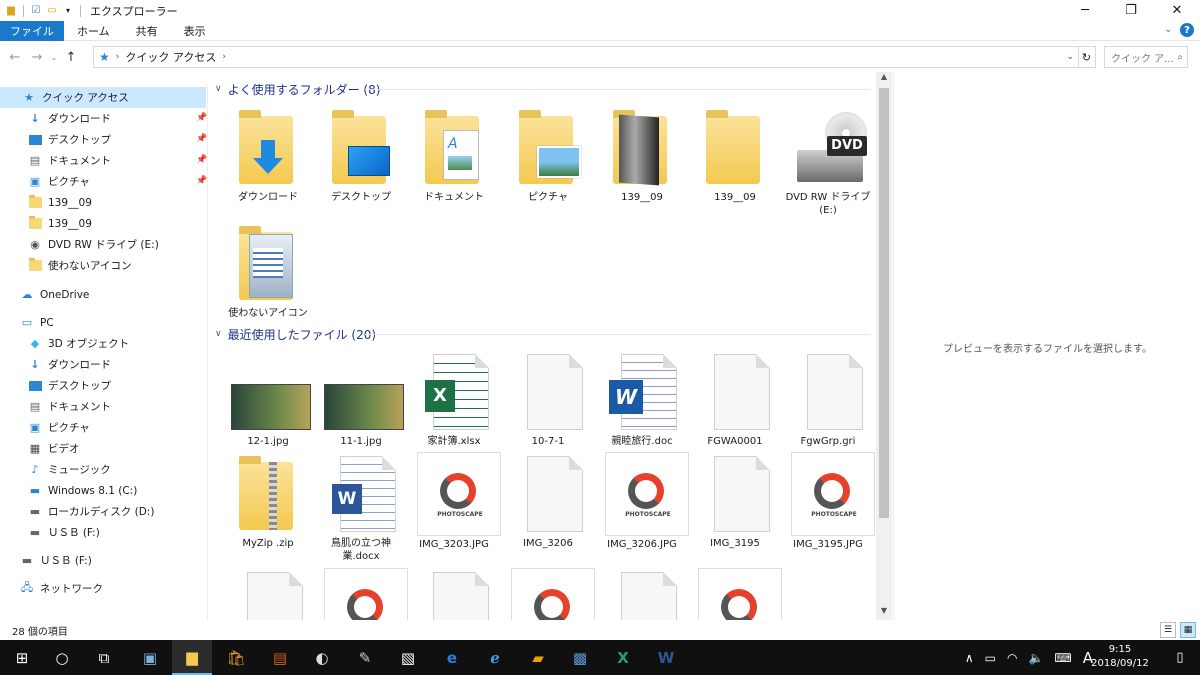 The width and height of the screenshot is (1200, 675). Describe the element at coordinates (454, 165) in the screenshot. I see `folder-tile-documents: A ドキュメント` at that location.